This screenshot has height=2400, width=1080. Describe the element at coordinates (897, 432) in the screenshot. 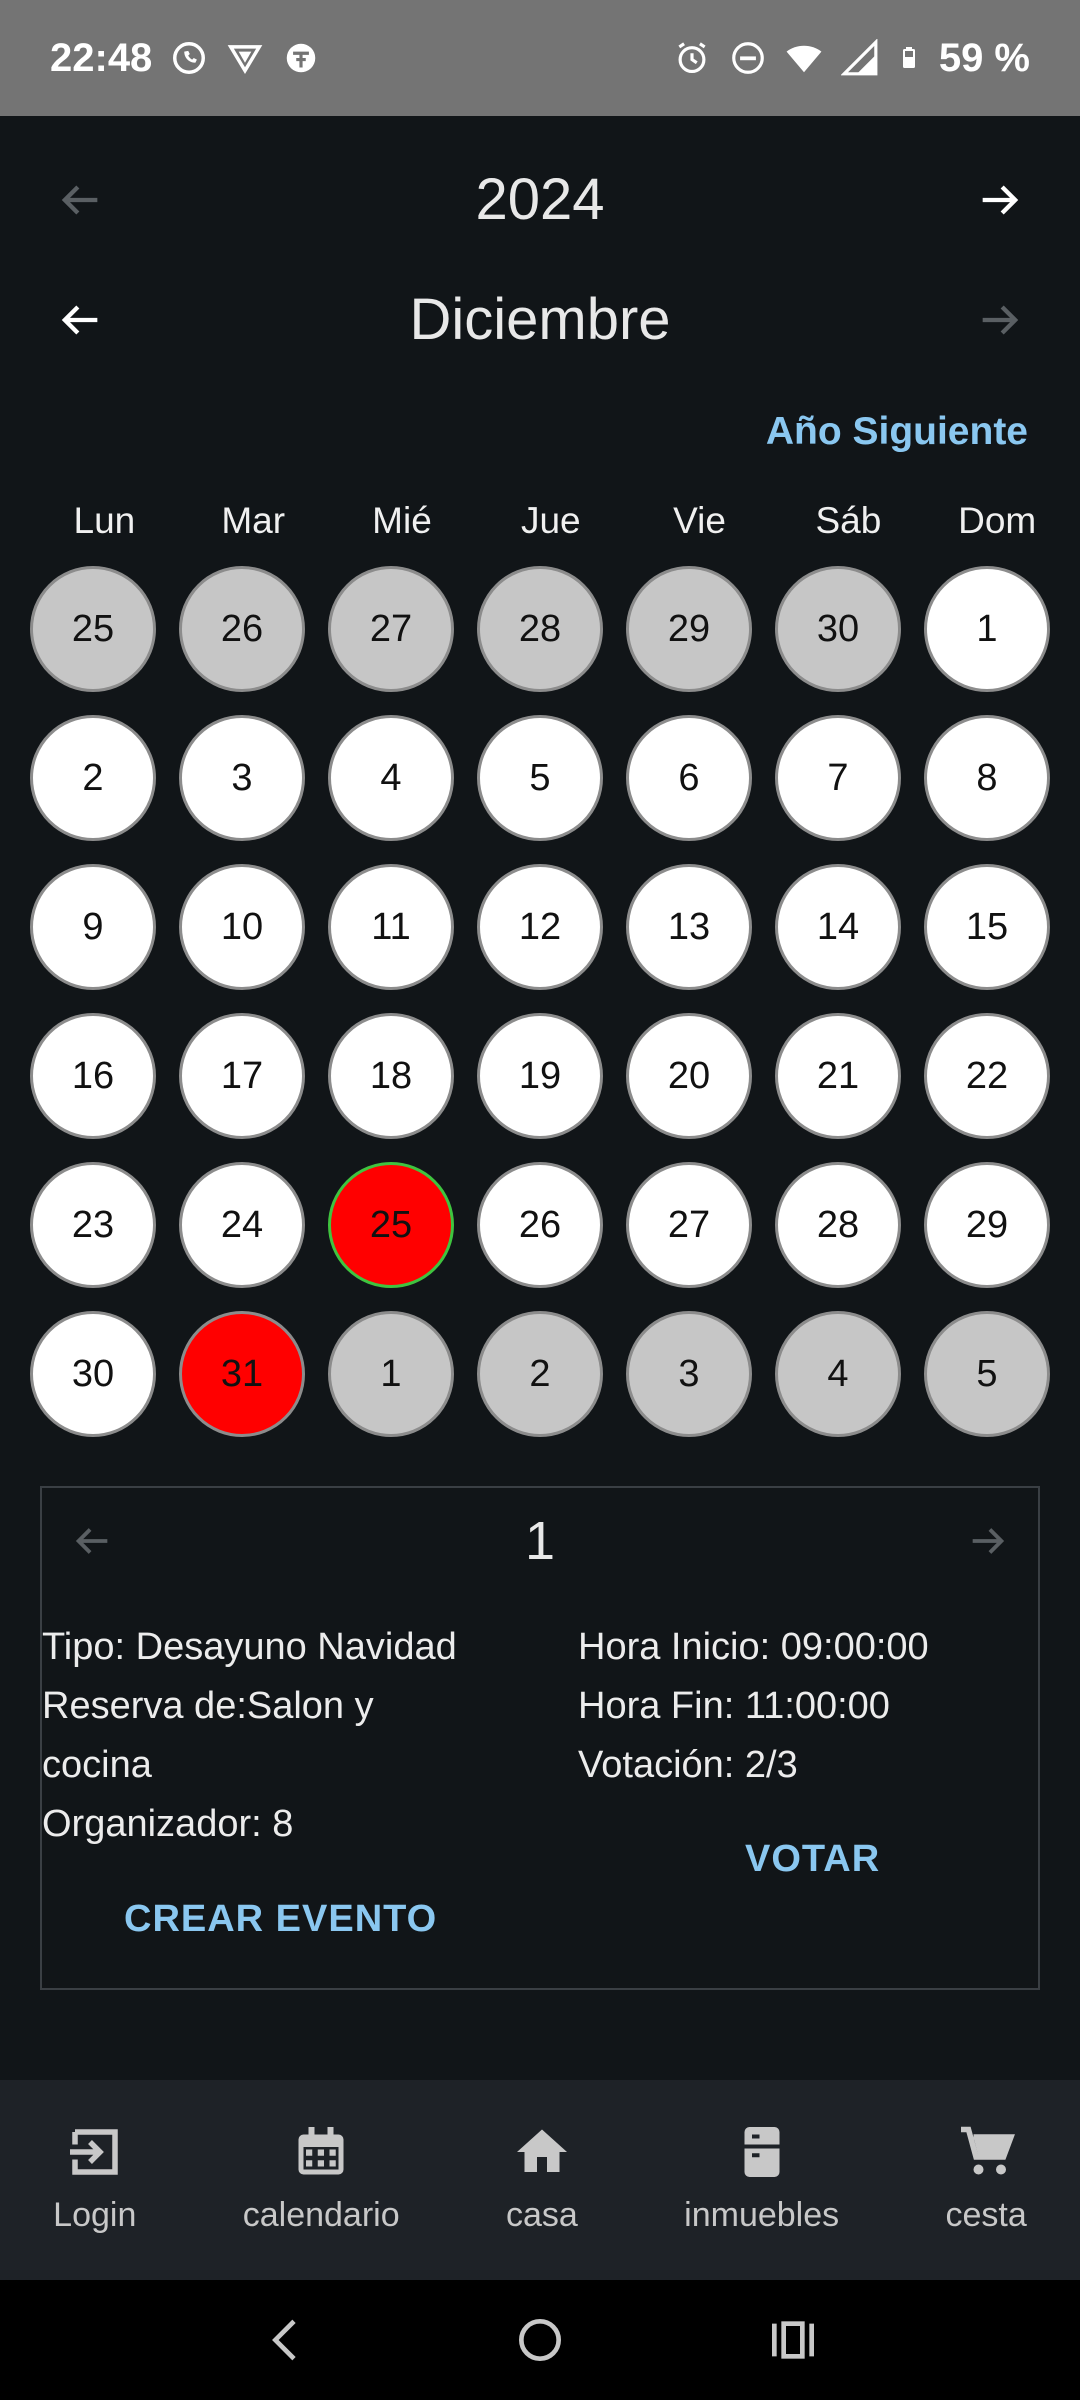

I see `next-year-link: Año Siguiente` at that location.